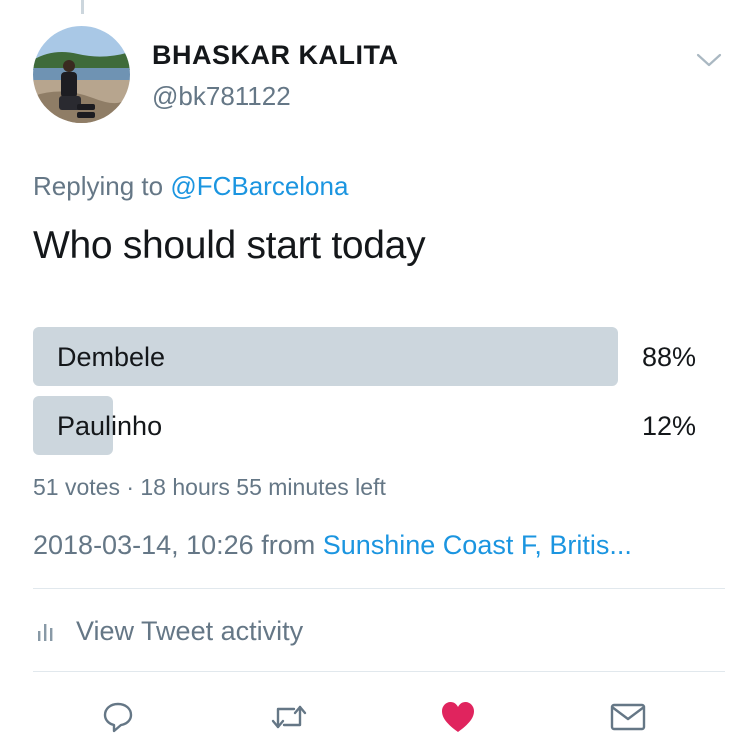 This screenshot has height=746, width=750. I want to click on share-via-message-button, so click(628, 717).